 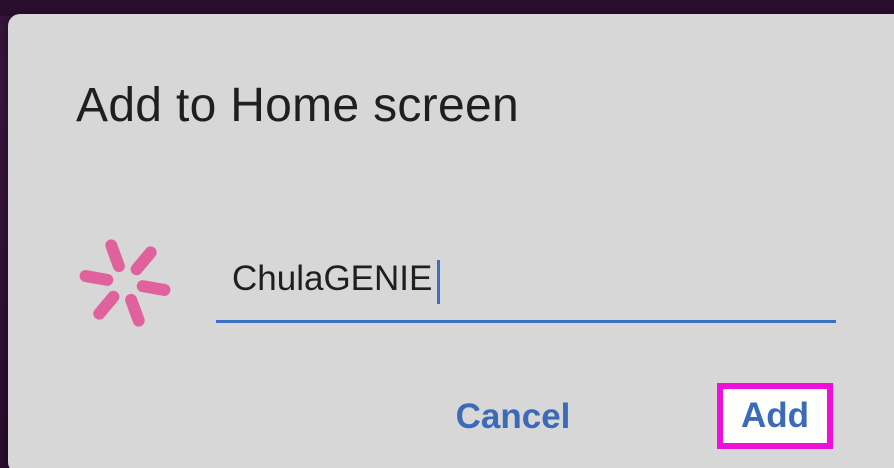 I want to click on add-button: Add, so click(x=775, y=416).